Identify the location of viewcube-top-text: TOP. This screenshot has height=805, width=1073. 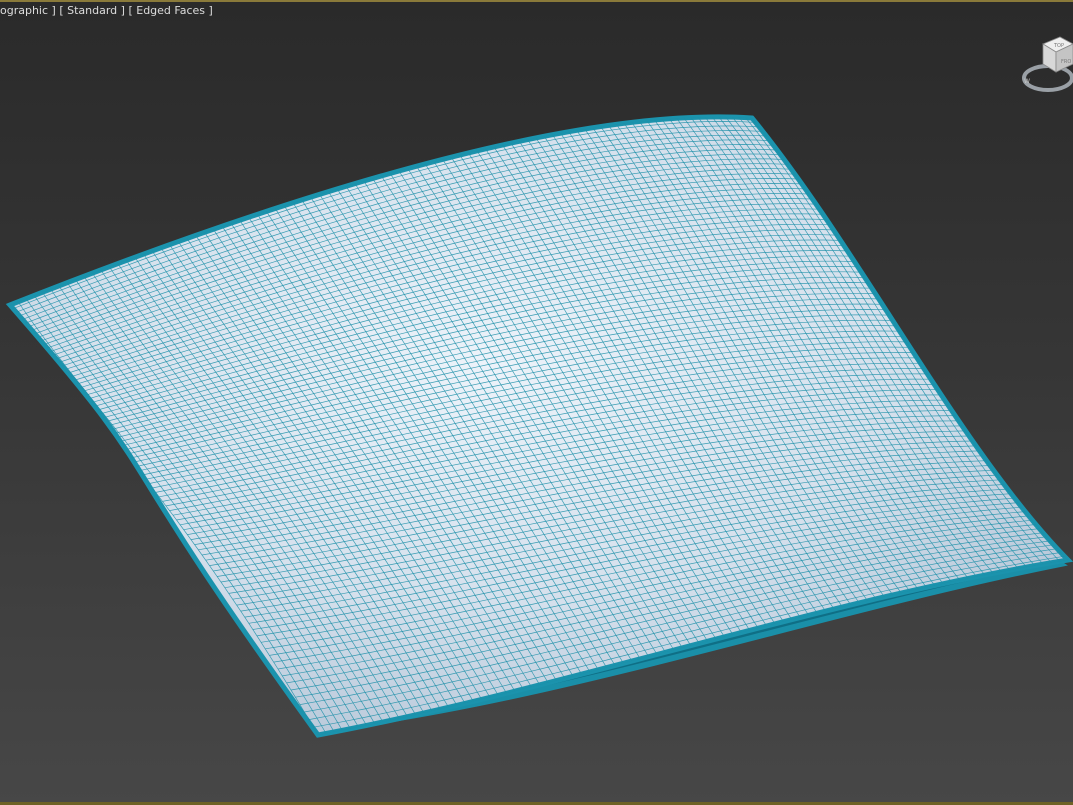
(1058, 46).